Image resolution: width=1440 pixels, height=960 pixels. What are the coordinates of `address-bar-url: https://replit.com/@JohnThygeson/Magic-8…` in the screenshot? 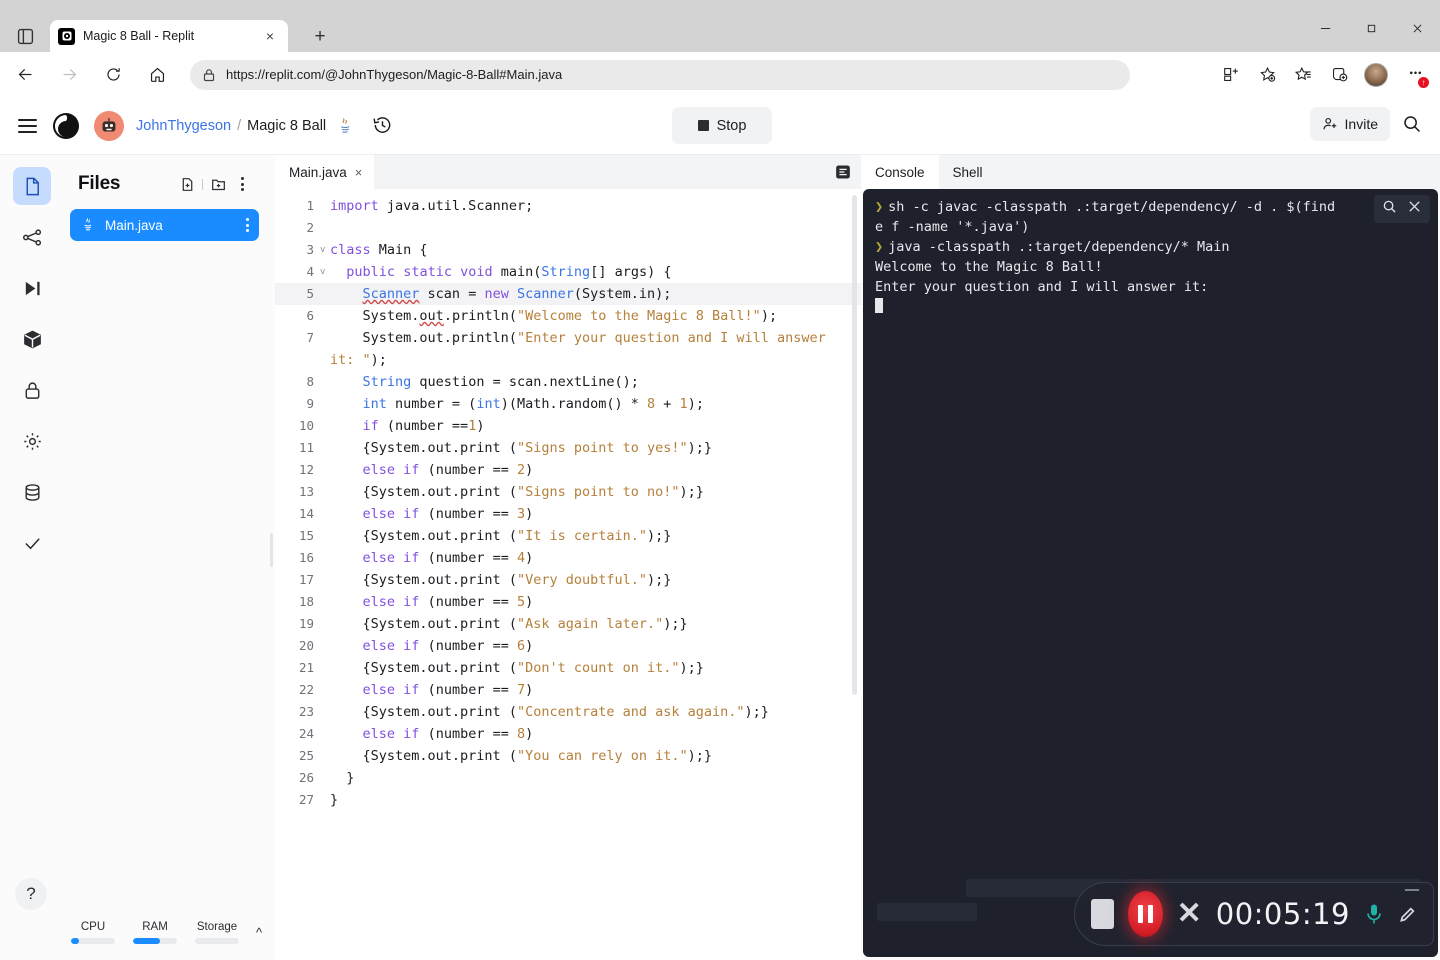 It's located at (394, 74).